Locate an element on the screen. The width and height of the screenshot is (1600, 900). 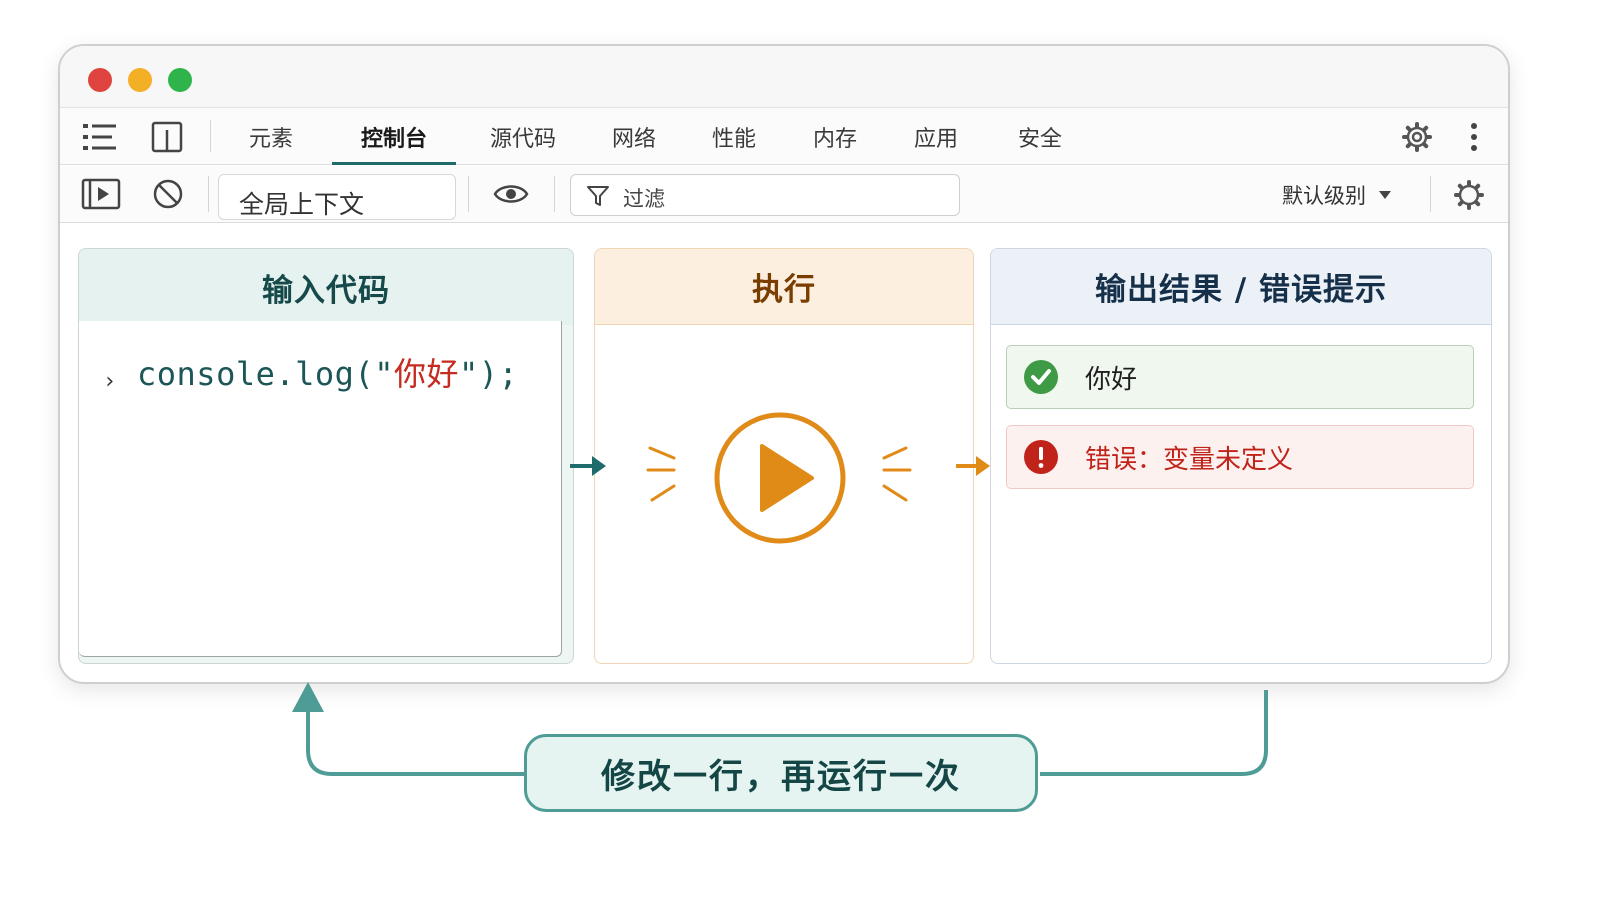
loop-arrowhead-icon is located at coordinates (308, 697).